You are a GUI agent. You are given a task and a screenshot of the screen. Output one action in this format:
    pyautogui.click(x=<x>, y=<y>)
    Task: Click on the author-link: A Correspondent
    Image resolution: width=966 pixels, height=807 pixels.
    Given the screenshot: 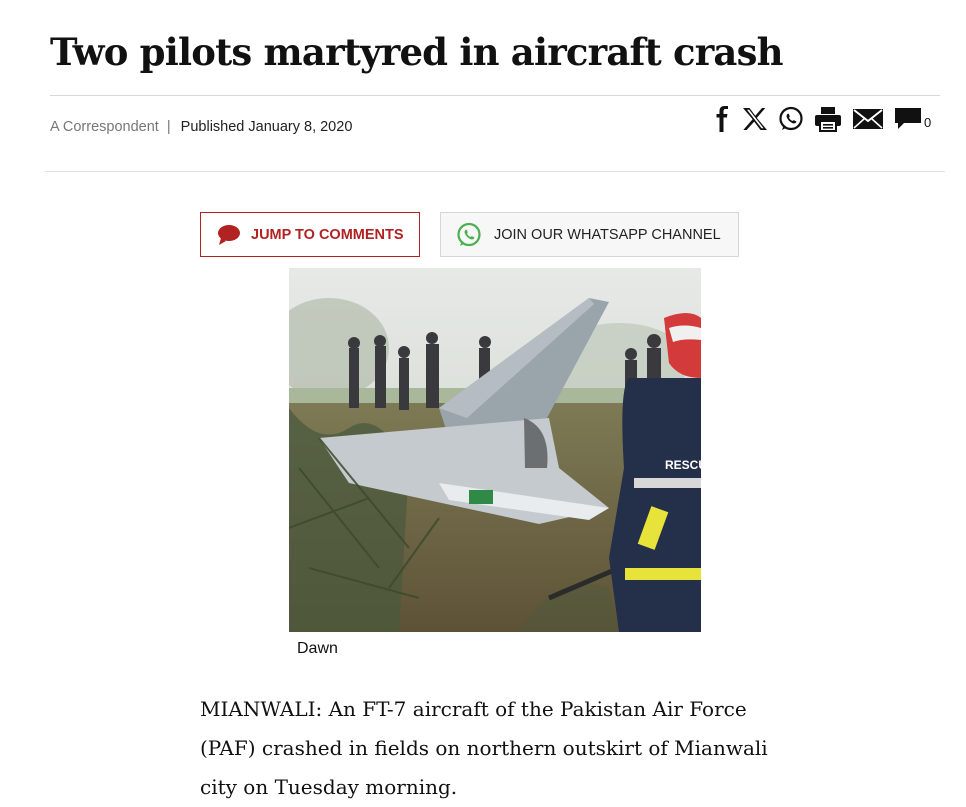 What is the action you would take?
    pyautogui.click(x=104, y=127)
    